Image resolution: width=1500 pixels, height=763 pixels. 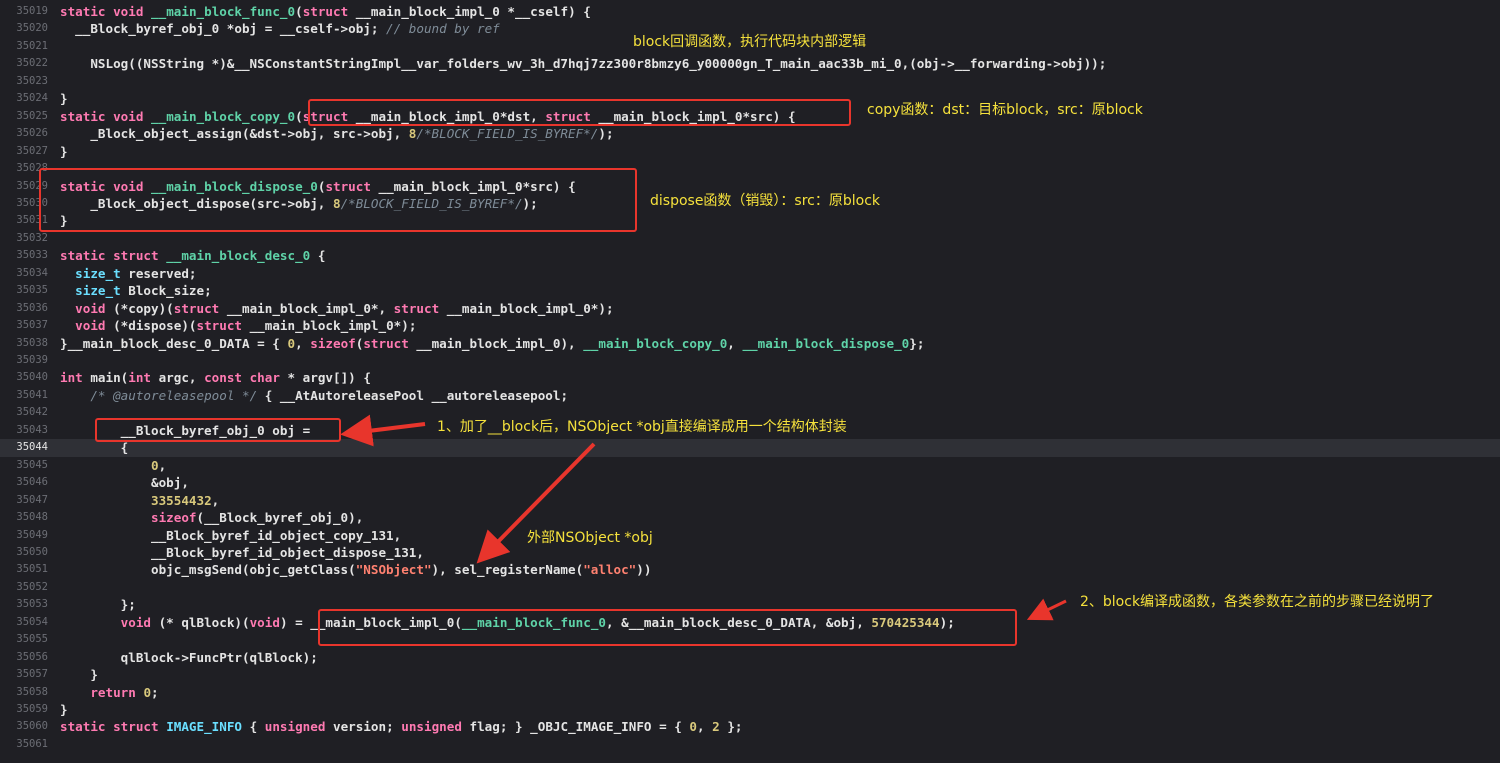 What do you see at coordinates (703, 517) in the screenshot?
I see `annotation-arrows` at bounding box center [703, 517].